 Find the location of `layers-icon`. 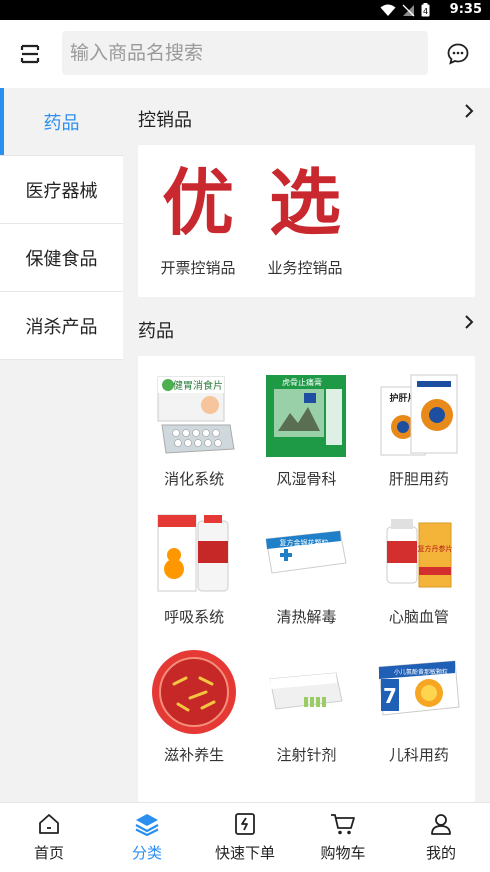

layers-icon is located at coordinates (147, 825).